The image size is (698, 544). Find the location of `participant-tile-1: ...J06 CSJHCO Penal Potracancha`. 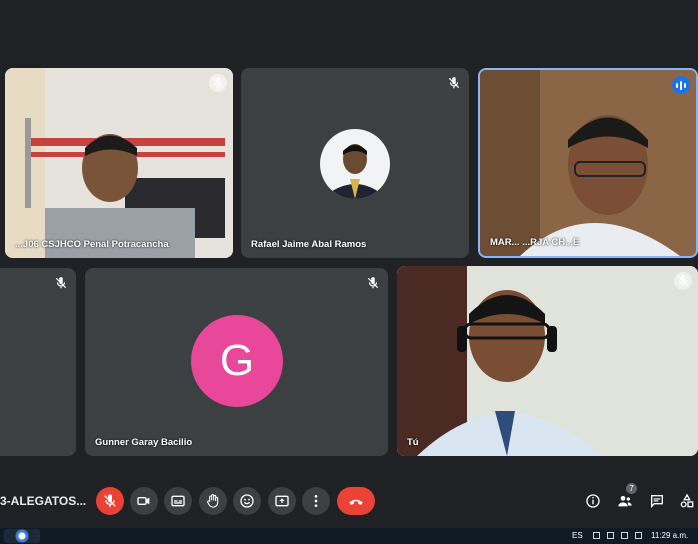

participant-tile-1: ...J06 CSJHCO Penal Potracancha is located at coordinates (119, 163).